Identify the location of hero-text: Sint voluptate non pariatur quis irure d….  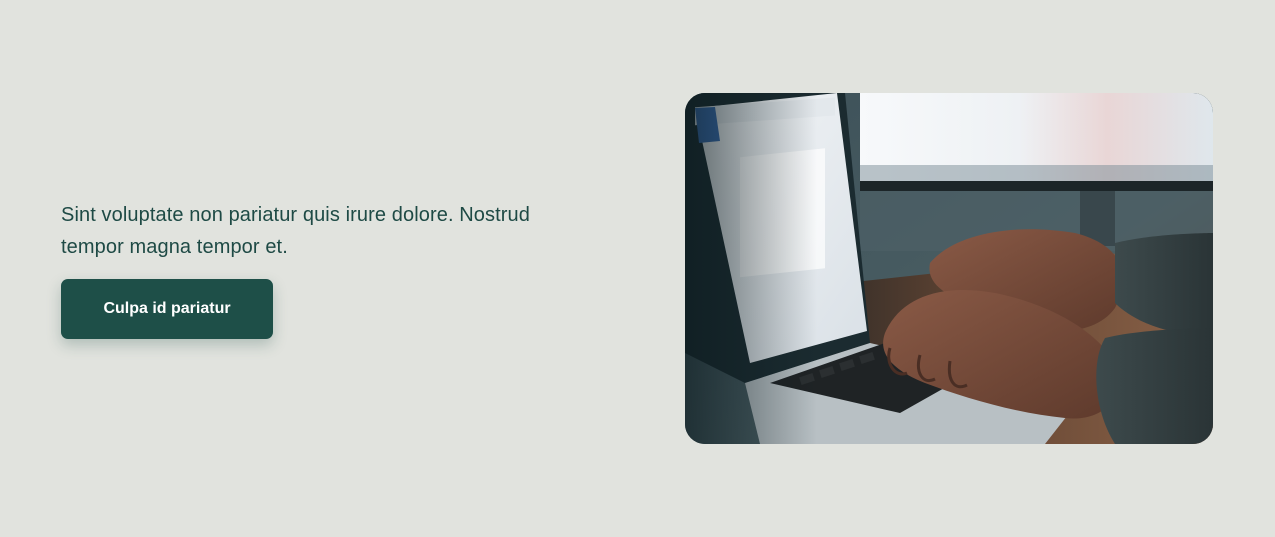
(295, 231).